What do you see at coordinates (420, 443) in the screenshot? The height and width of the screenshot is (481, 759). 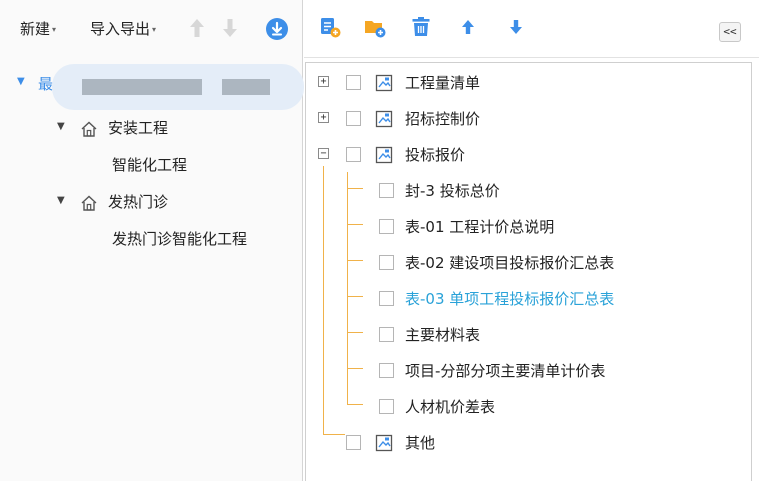 I see `report-tree-label: 其他` at bounding box center [420, 443].